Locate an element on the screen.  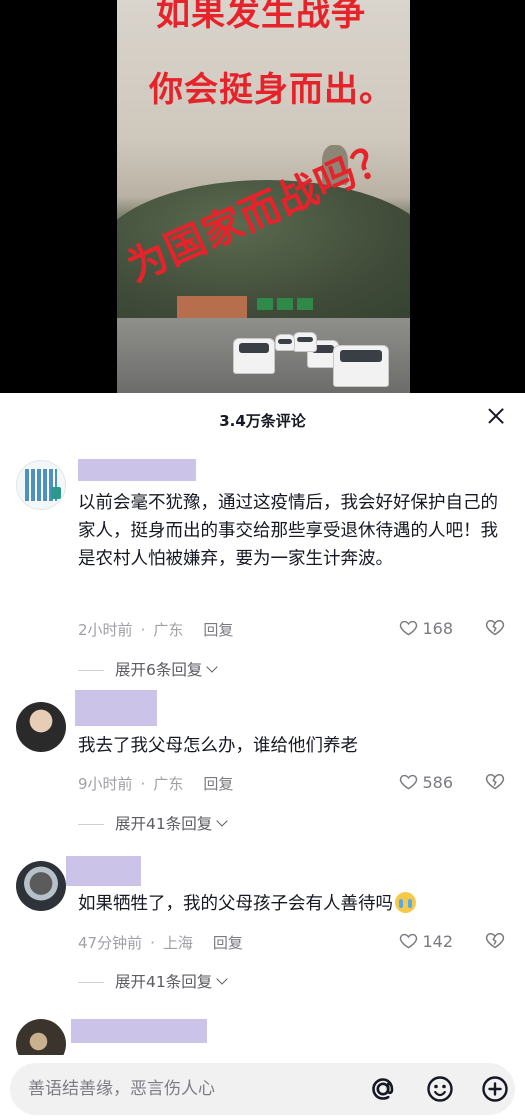
comment-meta: 47分钟前 · 上海 回复 is located at coordinates (160, 942).